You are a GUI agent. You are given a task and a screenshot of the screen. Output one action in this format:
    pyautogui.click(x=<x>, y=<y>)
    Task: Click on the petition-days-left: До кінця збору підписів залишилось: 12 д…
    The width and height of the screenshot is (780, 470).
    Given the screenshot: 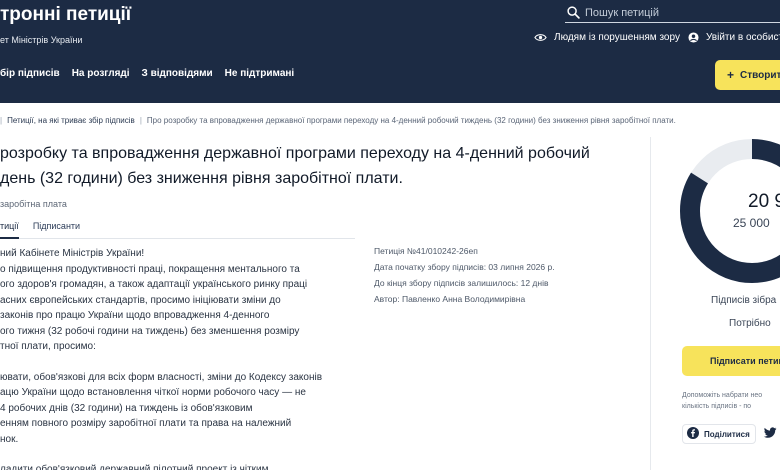 What is the action you would take?
    pyautogui.click(x=461, y=283)
    